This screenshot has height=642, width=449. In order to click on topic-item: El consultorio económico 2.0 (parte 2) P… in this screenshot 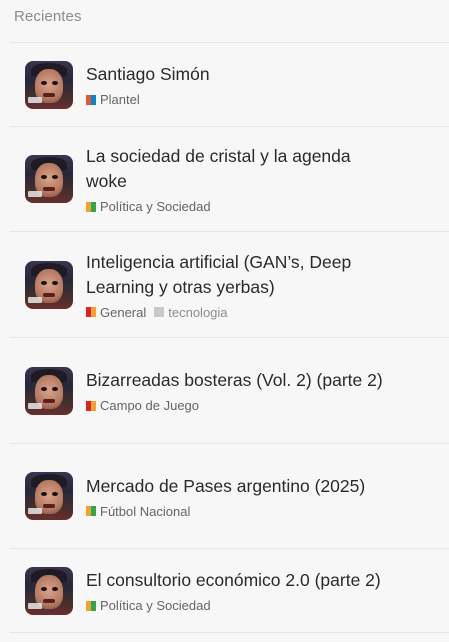, I will do `click(229, 591)`.